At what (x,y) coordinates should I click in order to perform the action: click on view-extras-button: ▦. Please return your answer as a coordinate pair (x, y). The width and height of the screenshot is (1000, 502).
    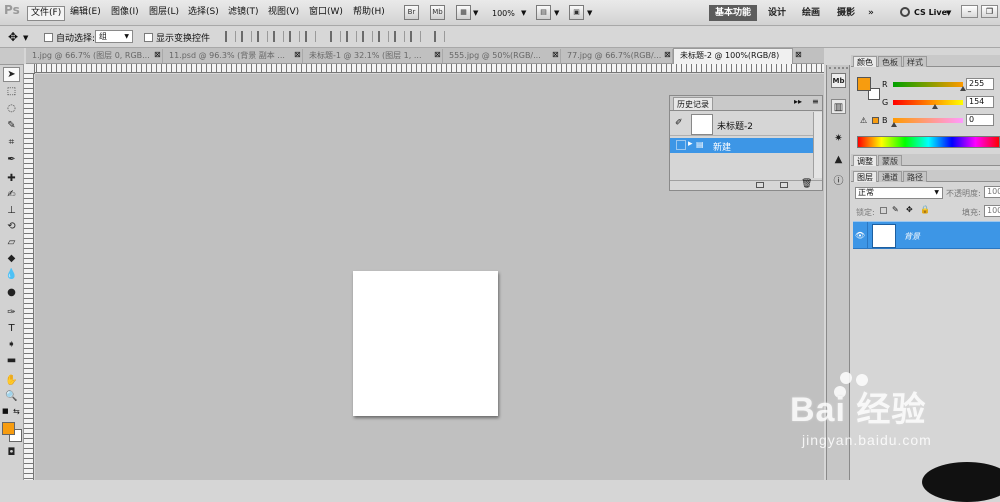
    Looking at the image, I should click on (463, 12).